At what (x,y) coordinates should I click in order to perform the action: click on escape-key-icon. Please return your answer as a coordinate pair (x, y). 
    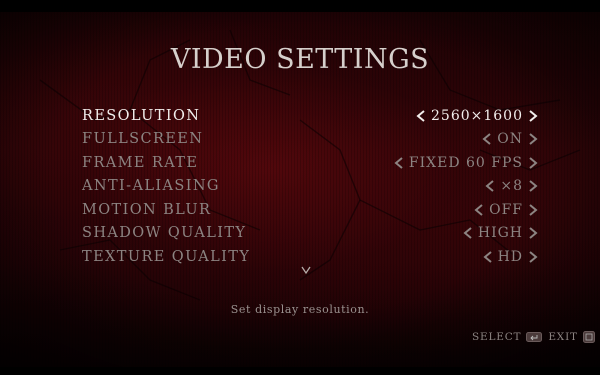
    Looking at the image, I should click on (588, 337).